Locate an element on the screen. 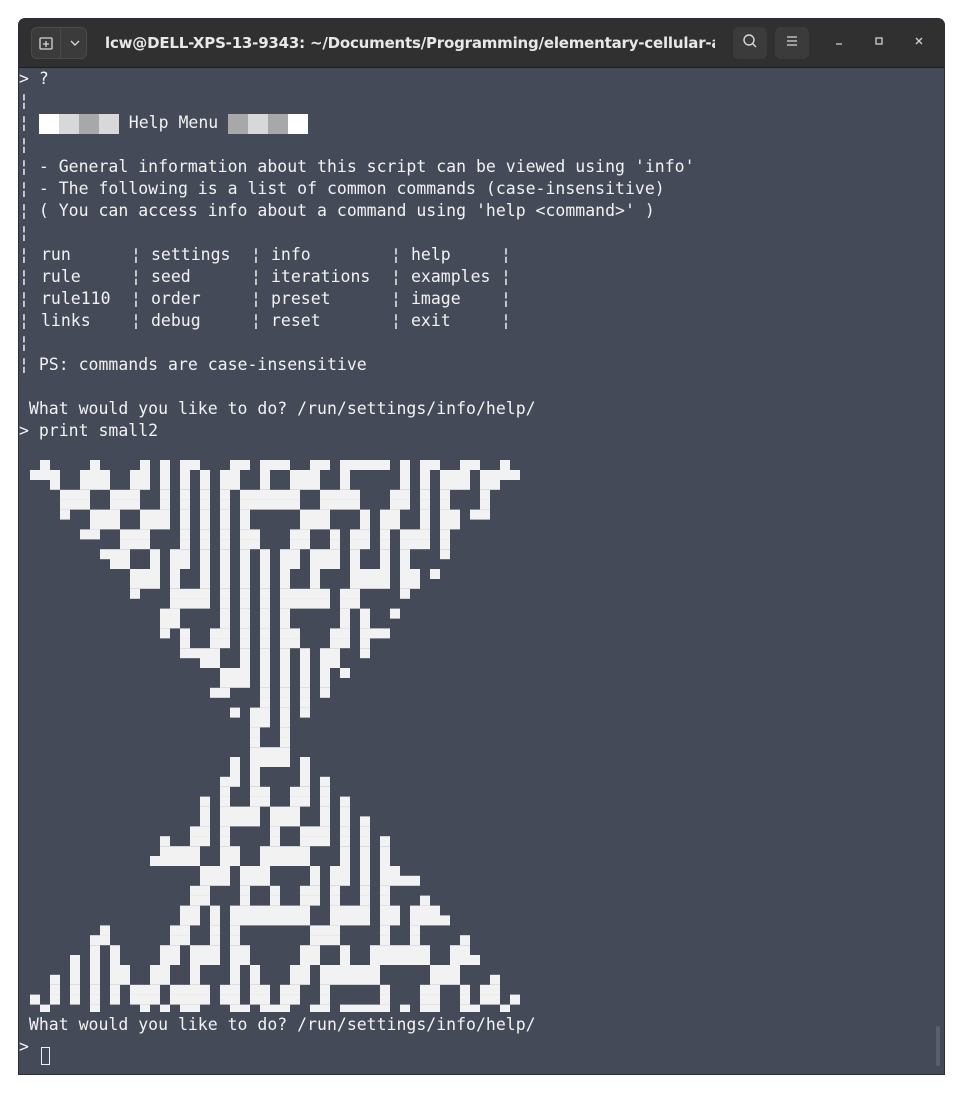 This screenshot has height=1093, width=963. minimize-icon is located at coordinates (839, 43).